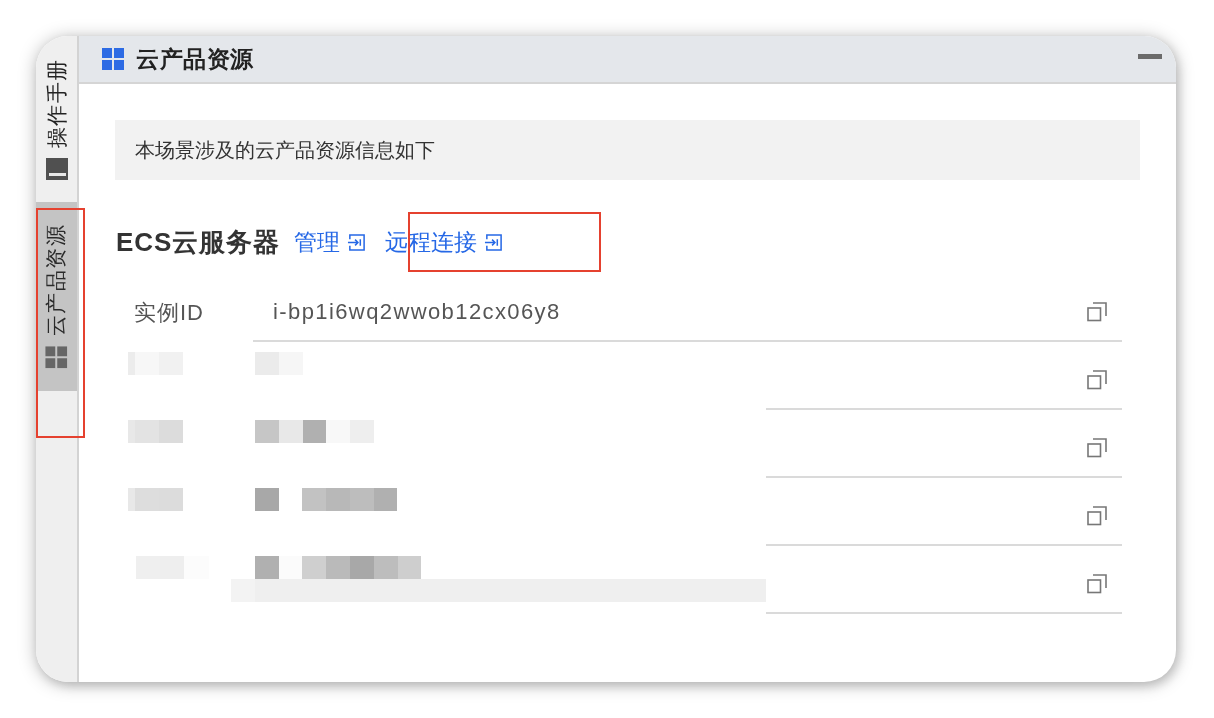 This screenshot has height=718, width=1214. Describe the element at coordinates (417, 312) in the screenshot. I see `field-value: i-bp1i6wq2wwob12cx06y8` at that location.